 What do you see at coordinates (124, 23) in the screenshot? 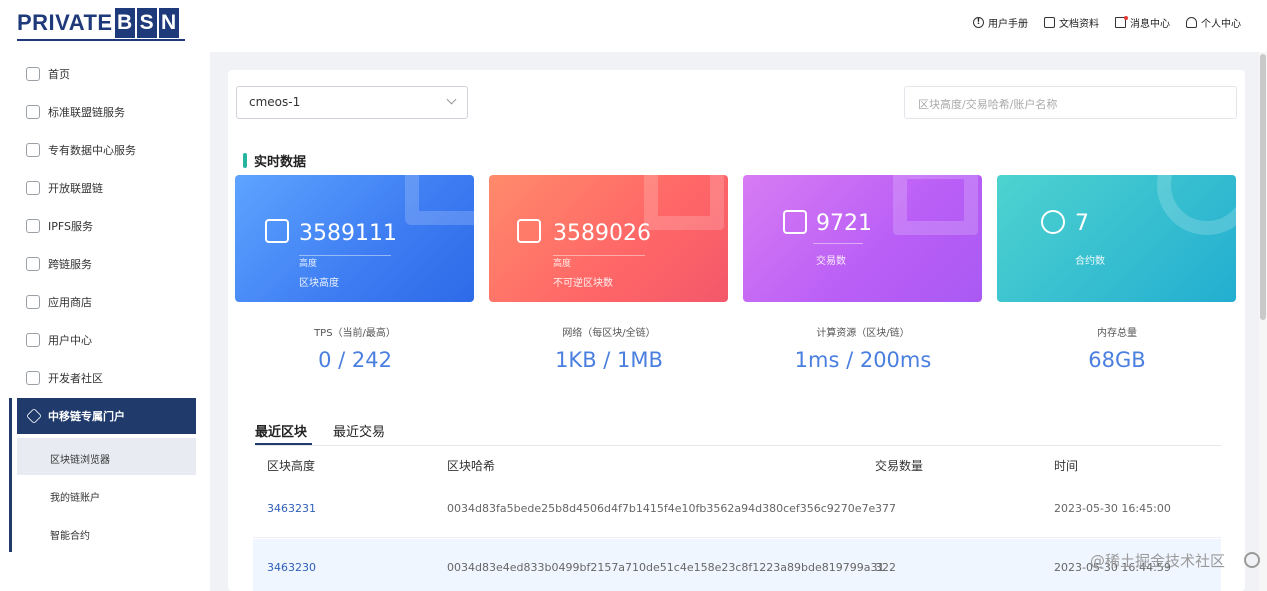
I see `logo-box-b: B` at bounding box center [124, 23].